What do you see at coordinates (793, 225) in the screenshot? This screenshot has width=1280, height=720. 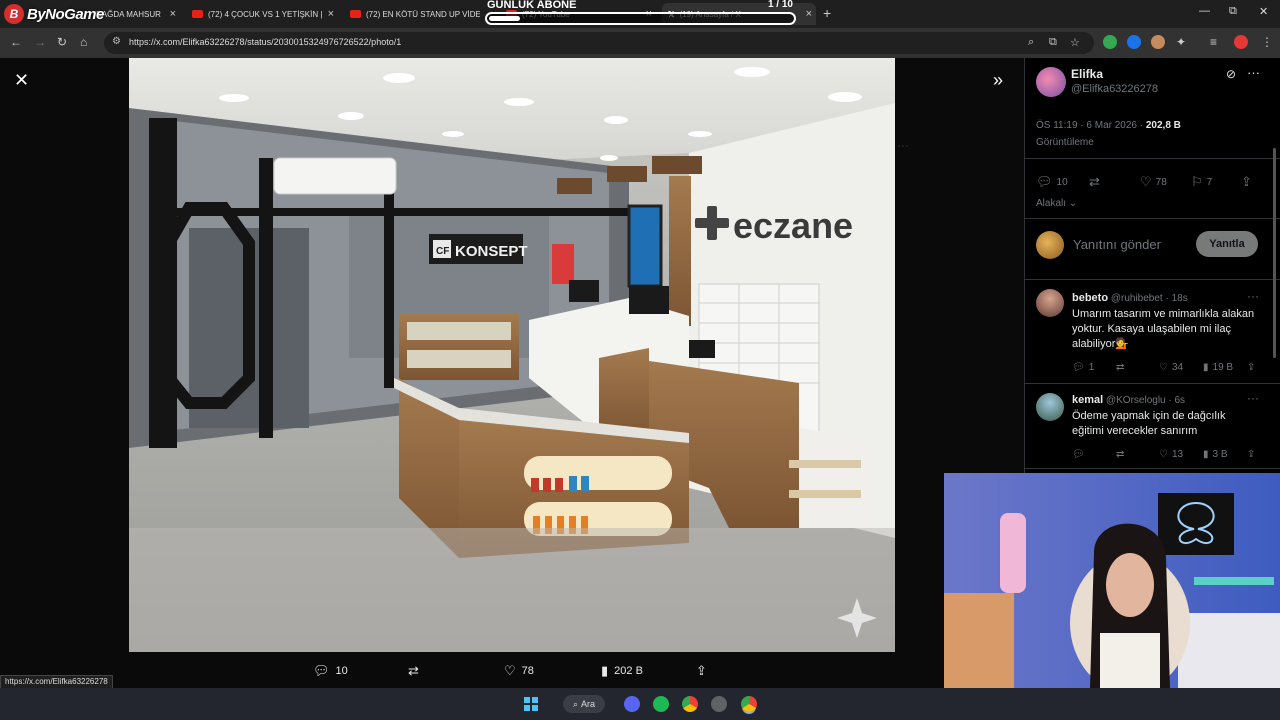 I see `eczane-sign-text: eczane` at bounding box center [793, 225].